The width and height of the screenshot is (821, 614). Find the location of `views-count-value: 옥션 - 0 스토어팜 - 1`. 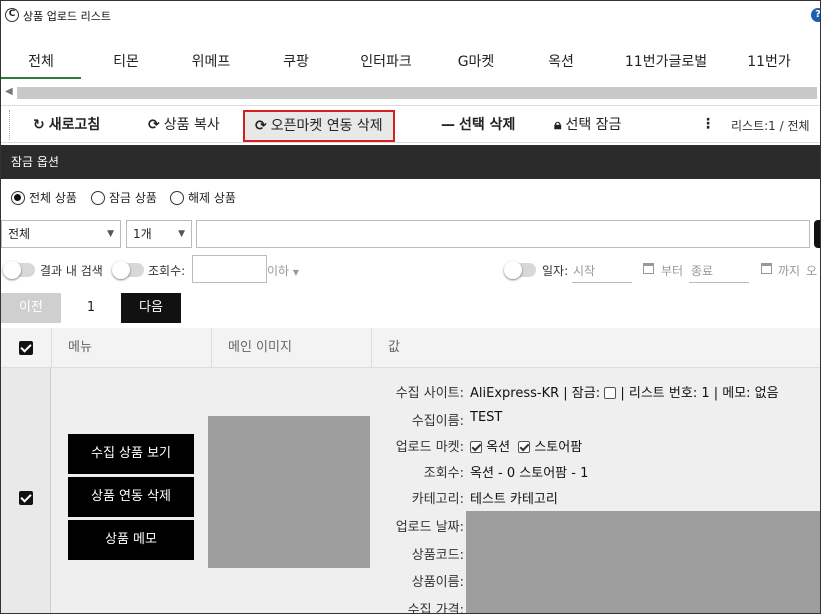

views-count-value: 옥션 - 0 스토어팜 - 1 is located at coordinates (529, 473).